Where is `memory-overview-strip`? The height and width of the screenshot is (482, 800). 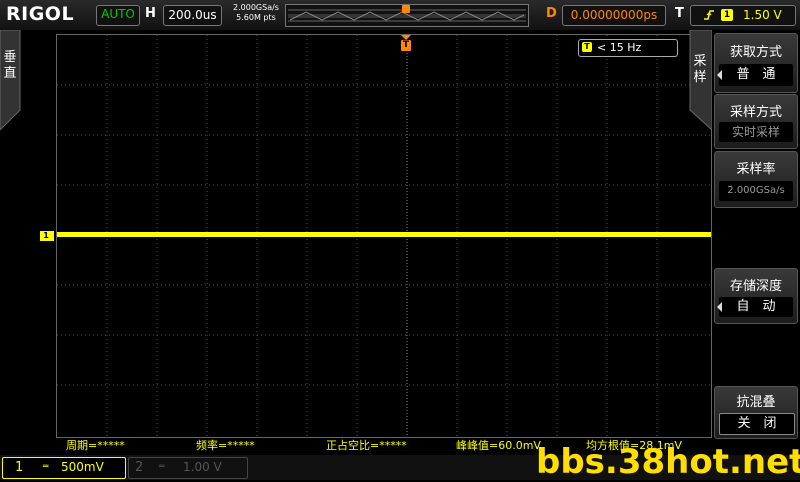 memory-overview-strip is located at coordinates (407, 15).